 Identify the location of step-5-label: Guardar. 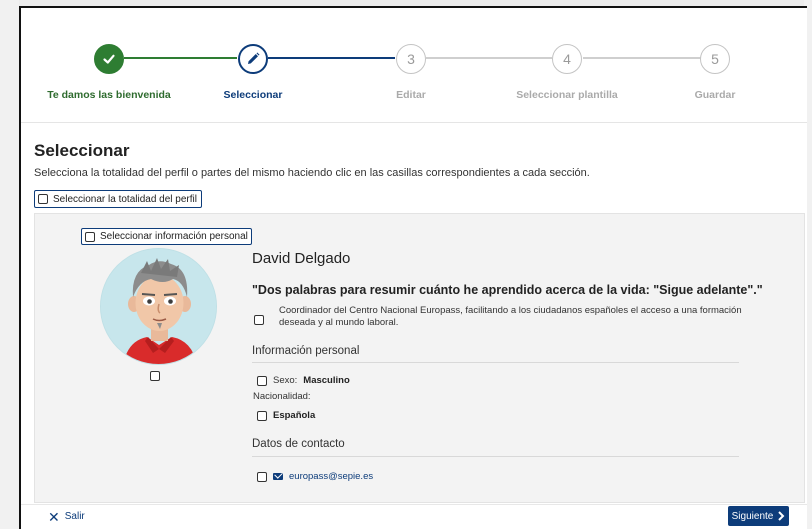
(715, 95).